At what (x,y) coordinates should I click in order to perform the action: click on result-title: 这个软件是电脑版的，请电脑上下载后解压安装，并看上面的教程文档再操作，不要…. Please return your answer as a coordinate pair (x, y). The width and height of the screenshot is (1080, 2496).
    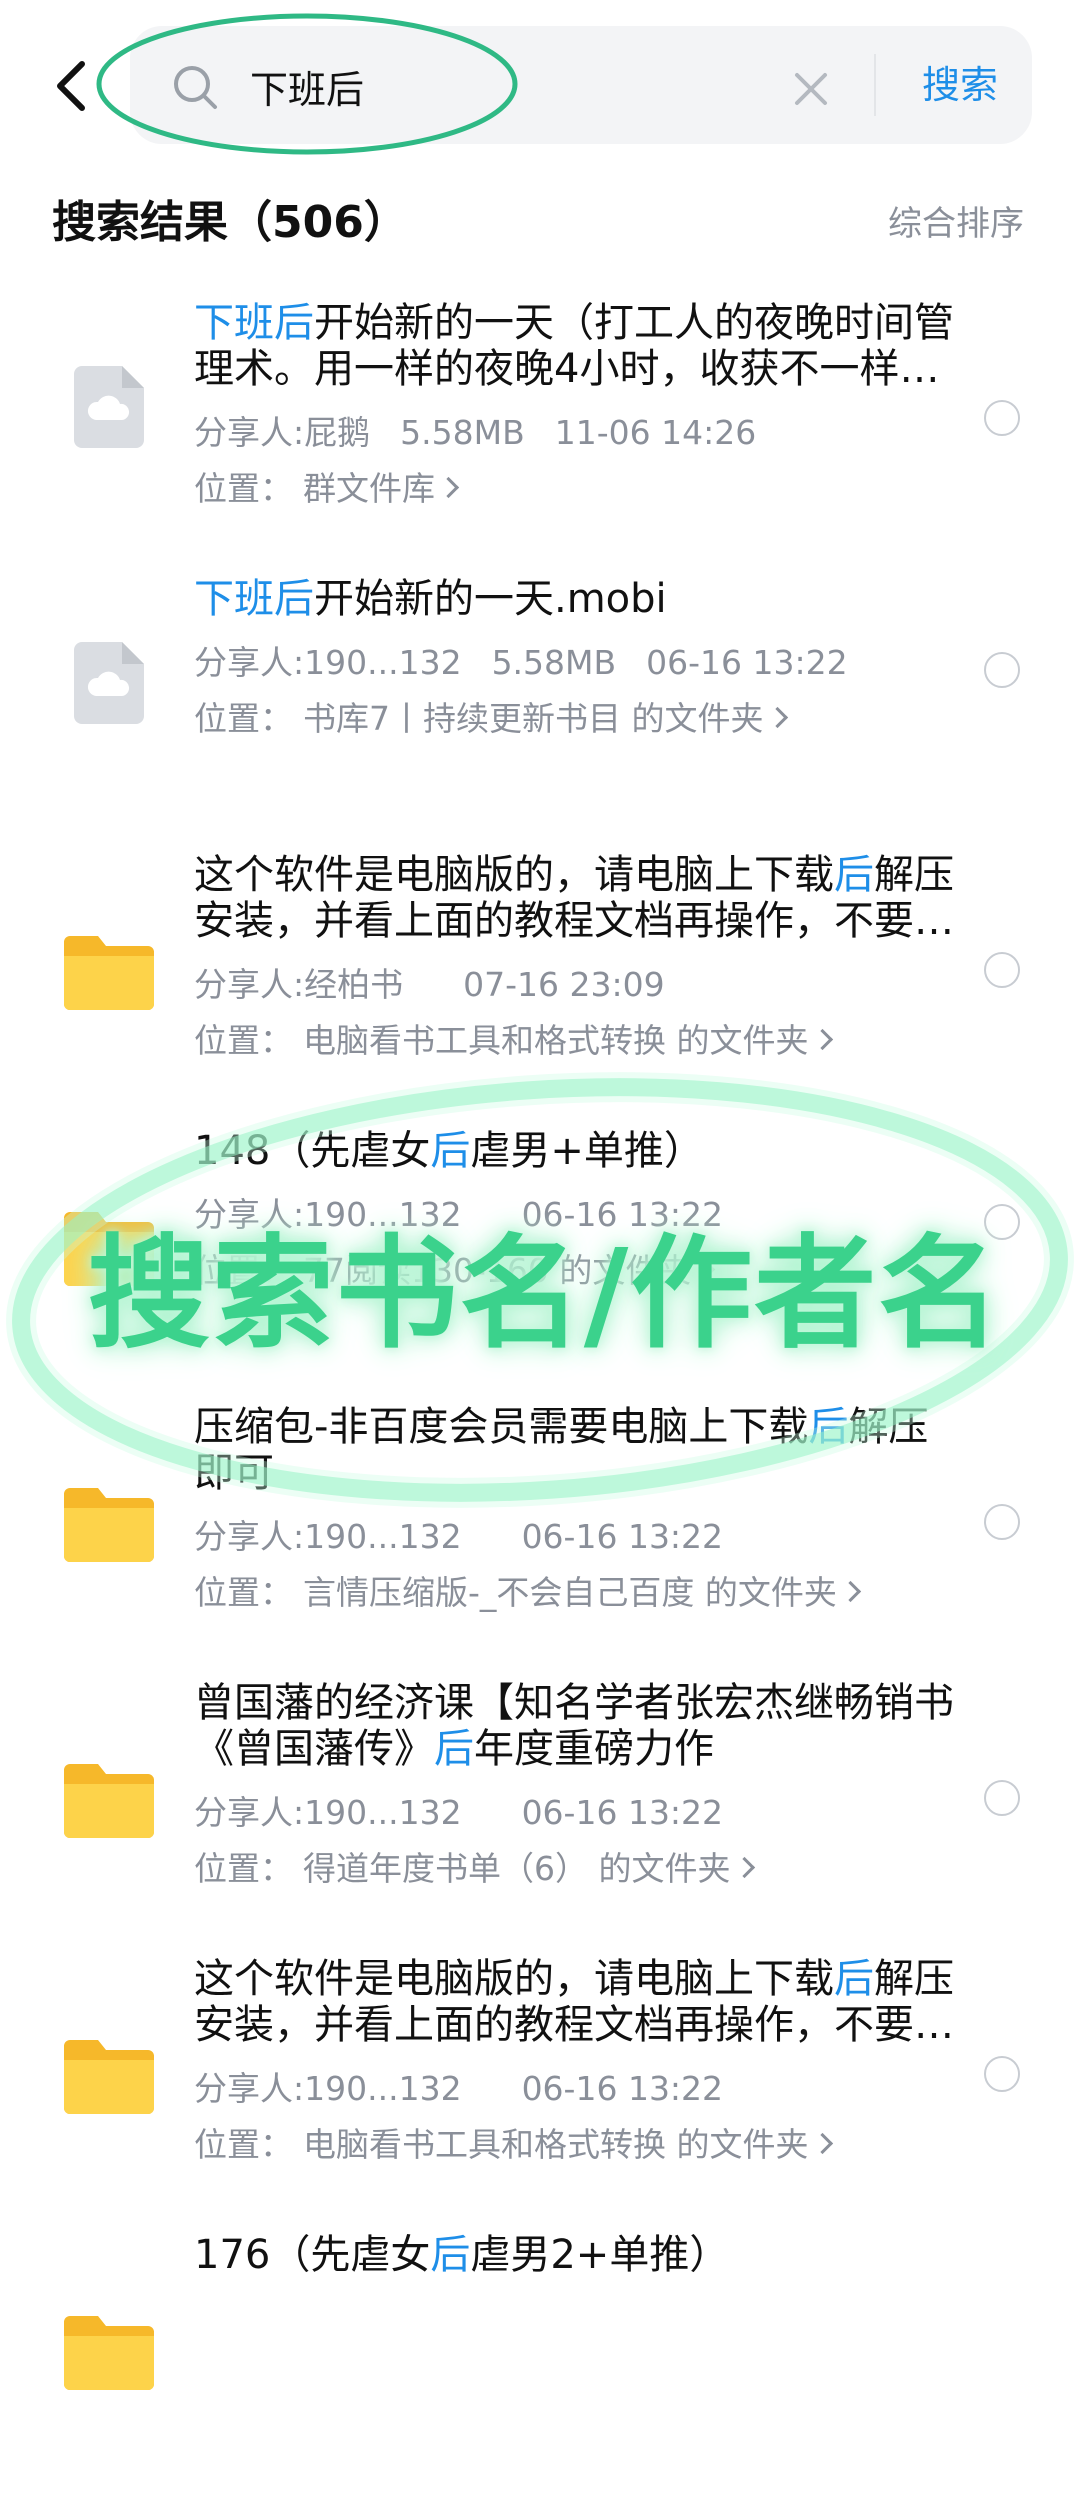
    Looking at the image, I should click on (579, 898).